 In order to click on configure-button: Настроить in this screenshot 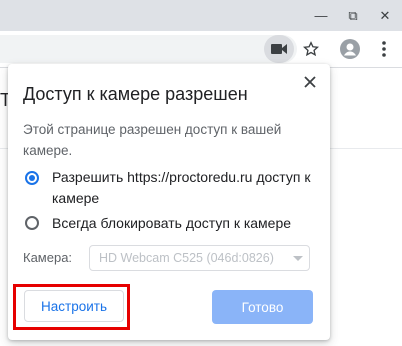, I will do `click(74, 306)`.